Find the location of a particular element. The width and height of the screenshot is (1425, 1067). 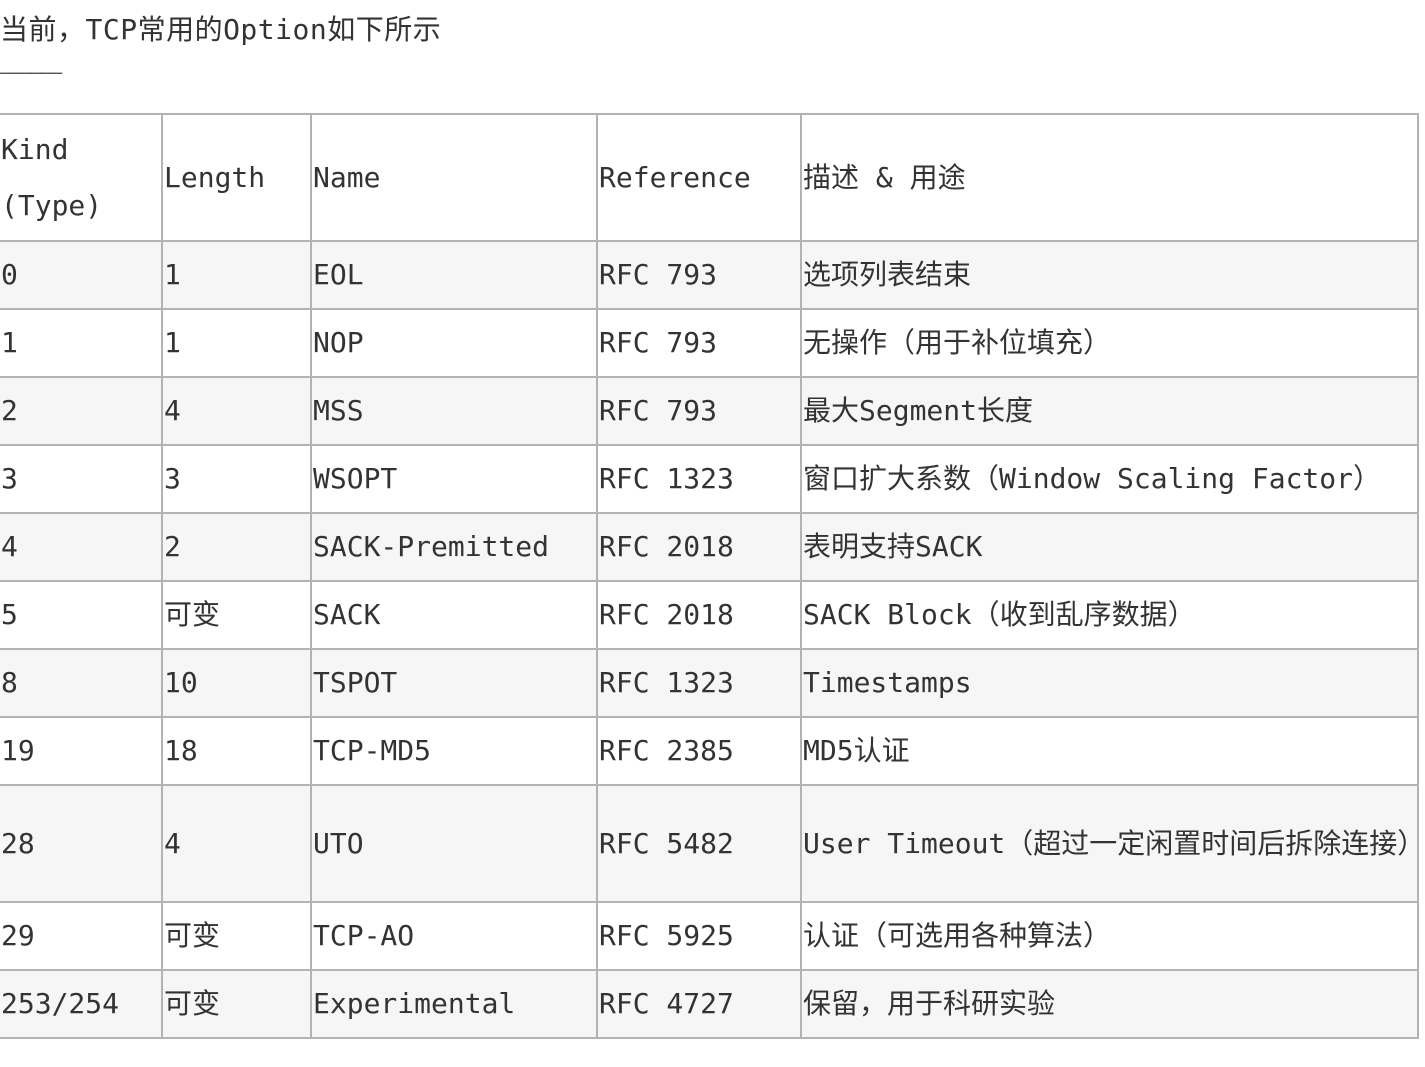

cell-description: MD5认证 is located at coordinates (1109, 751).